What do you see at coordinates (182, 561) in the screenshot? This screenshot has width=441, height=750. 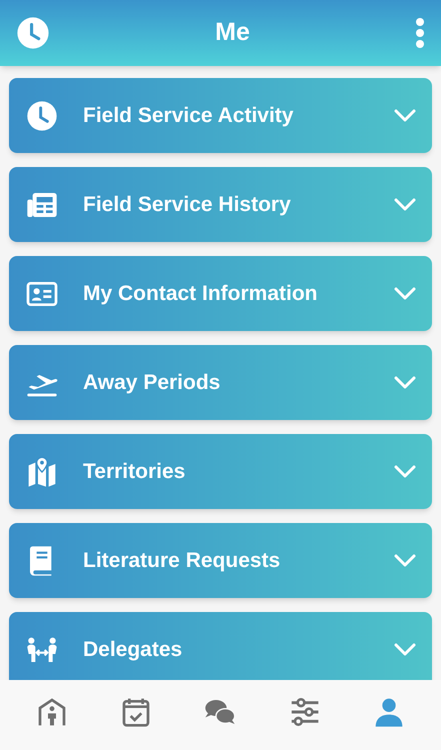 I see `section-title: Literature Requests` at bounding box center [182, 561].